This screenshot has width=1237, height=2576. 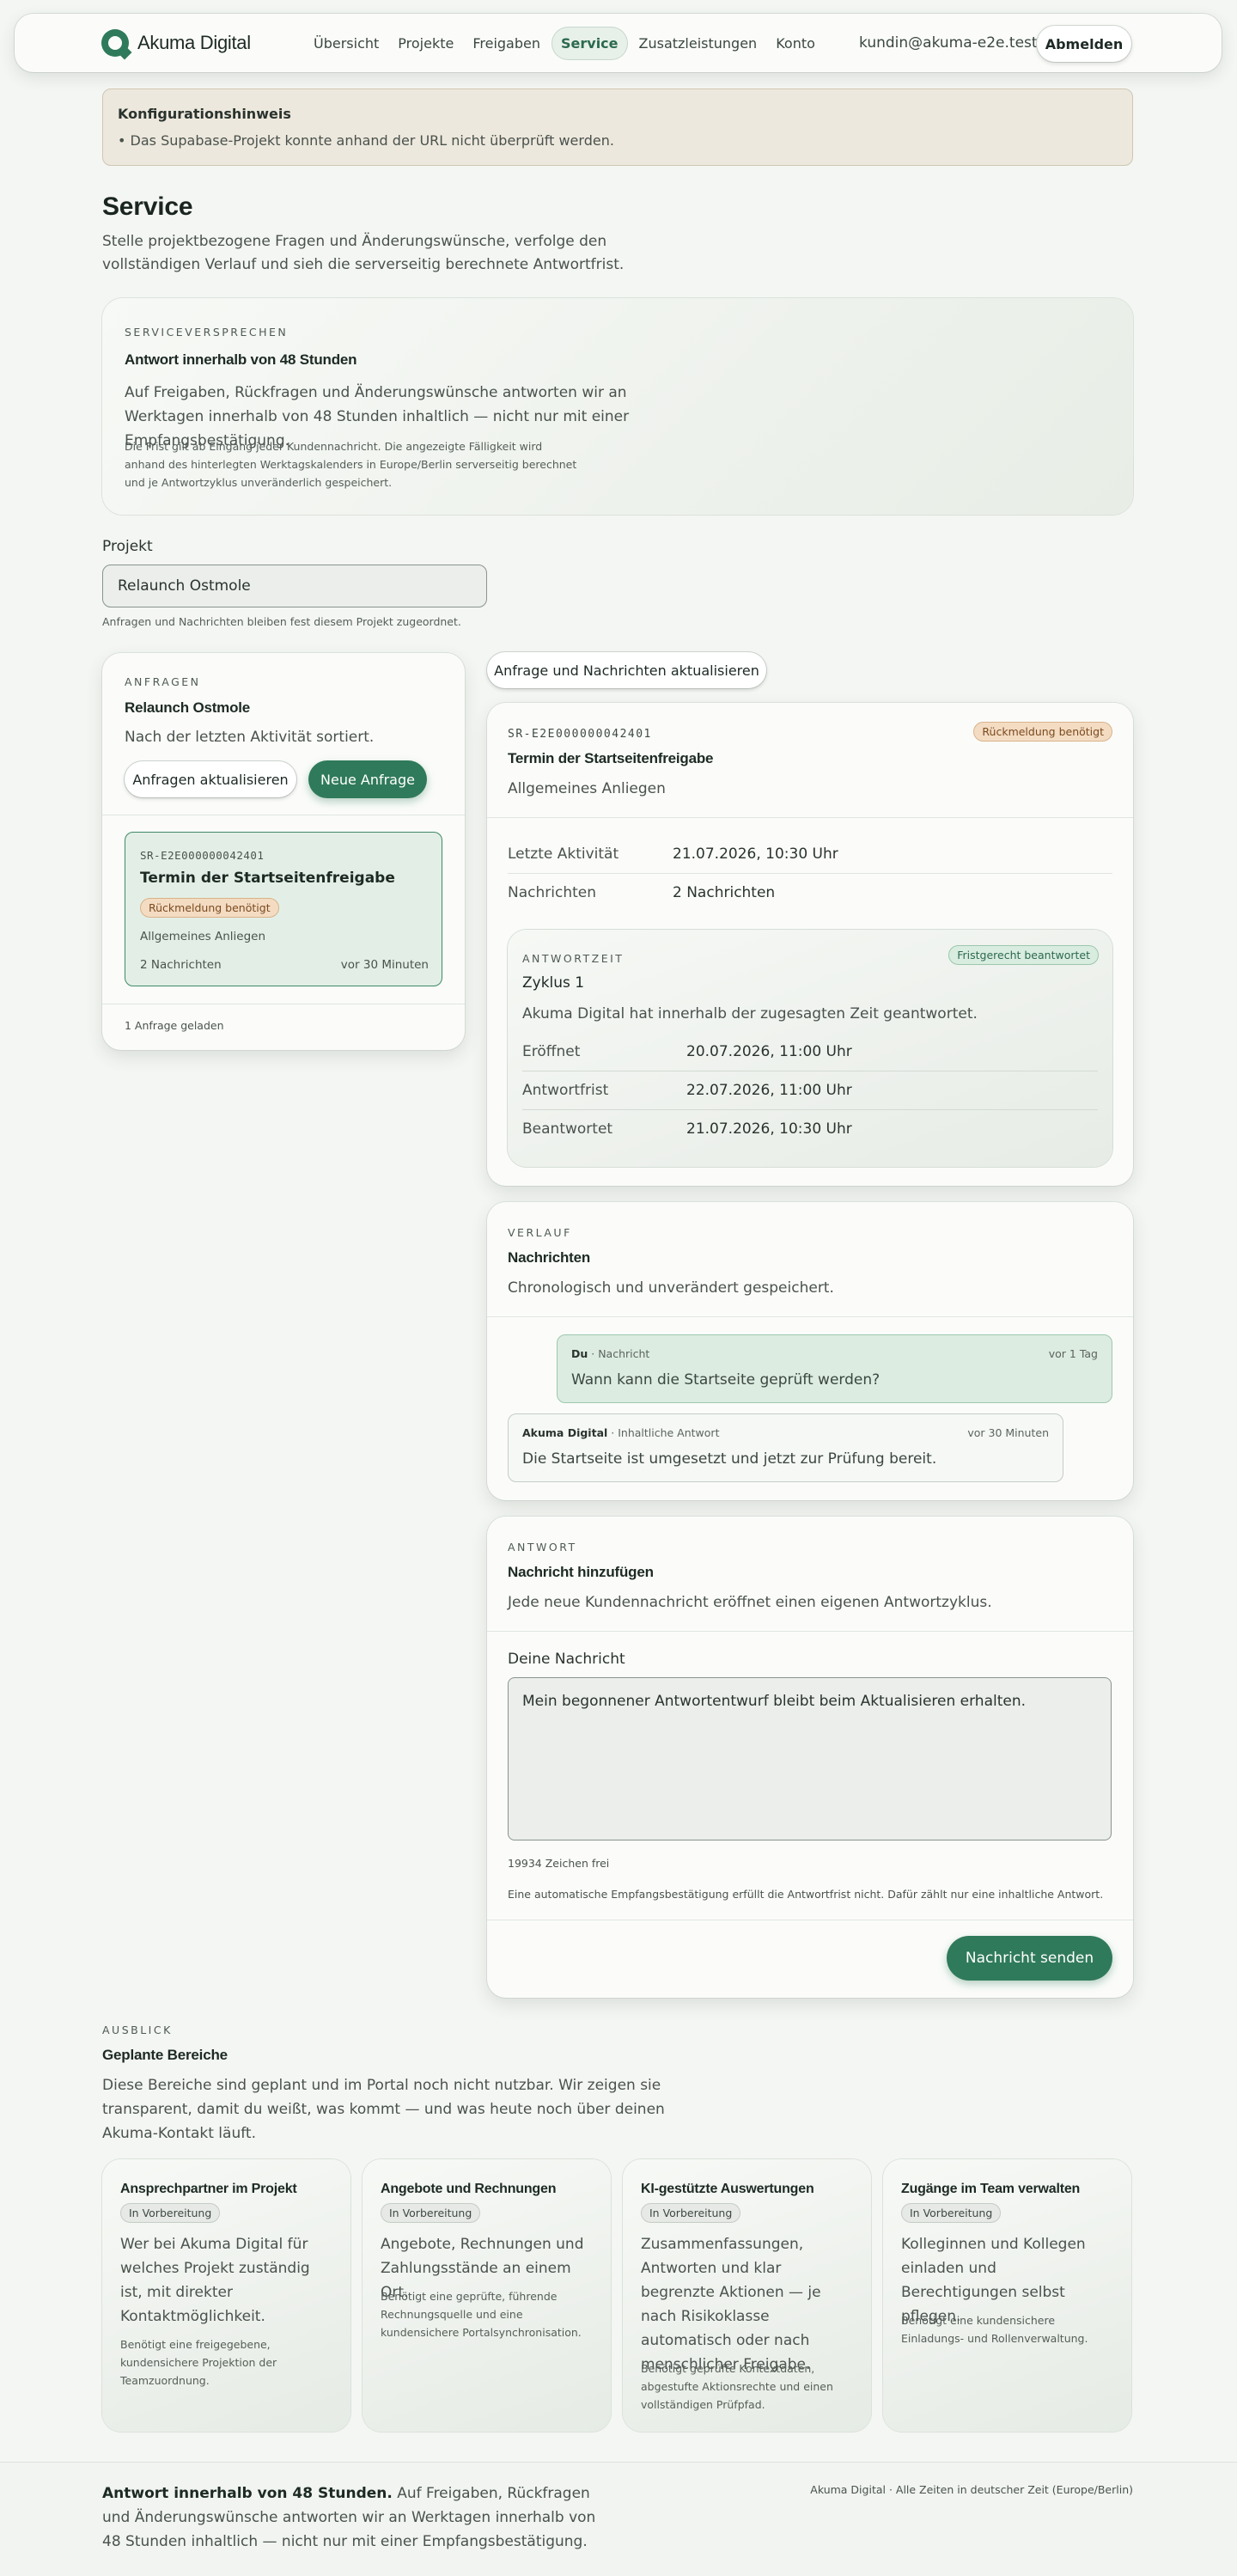 What do you see at coordinates (579, 1353) in the screenshot?
I see `message-author: Du` at bounding box center [579, 1353].